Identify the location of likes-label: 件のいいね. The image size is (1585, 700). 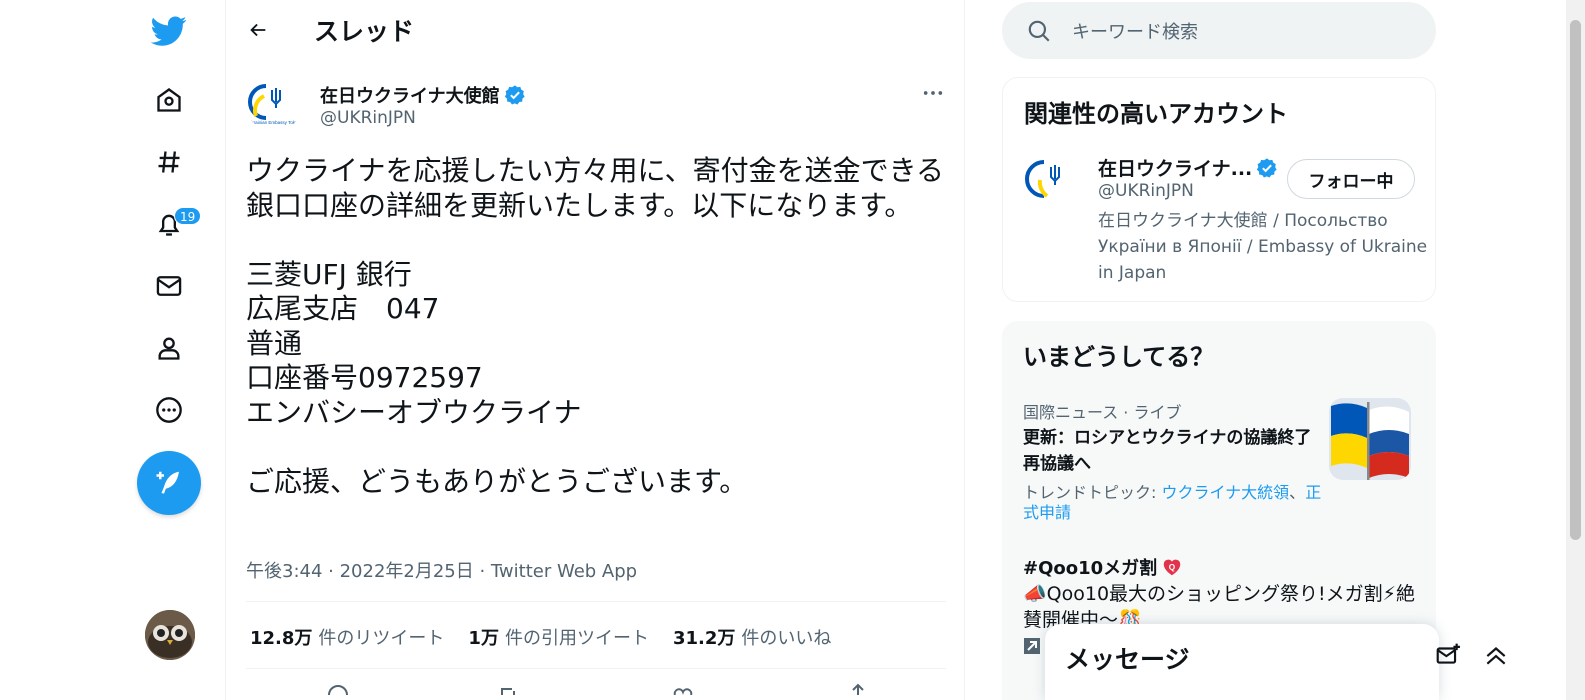
(786, 638).